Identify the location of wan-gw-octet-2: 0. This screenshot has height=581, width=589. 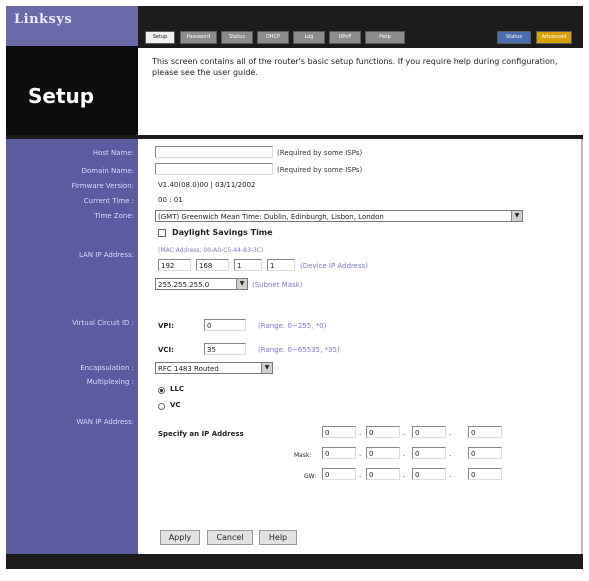
(383, 474).